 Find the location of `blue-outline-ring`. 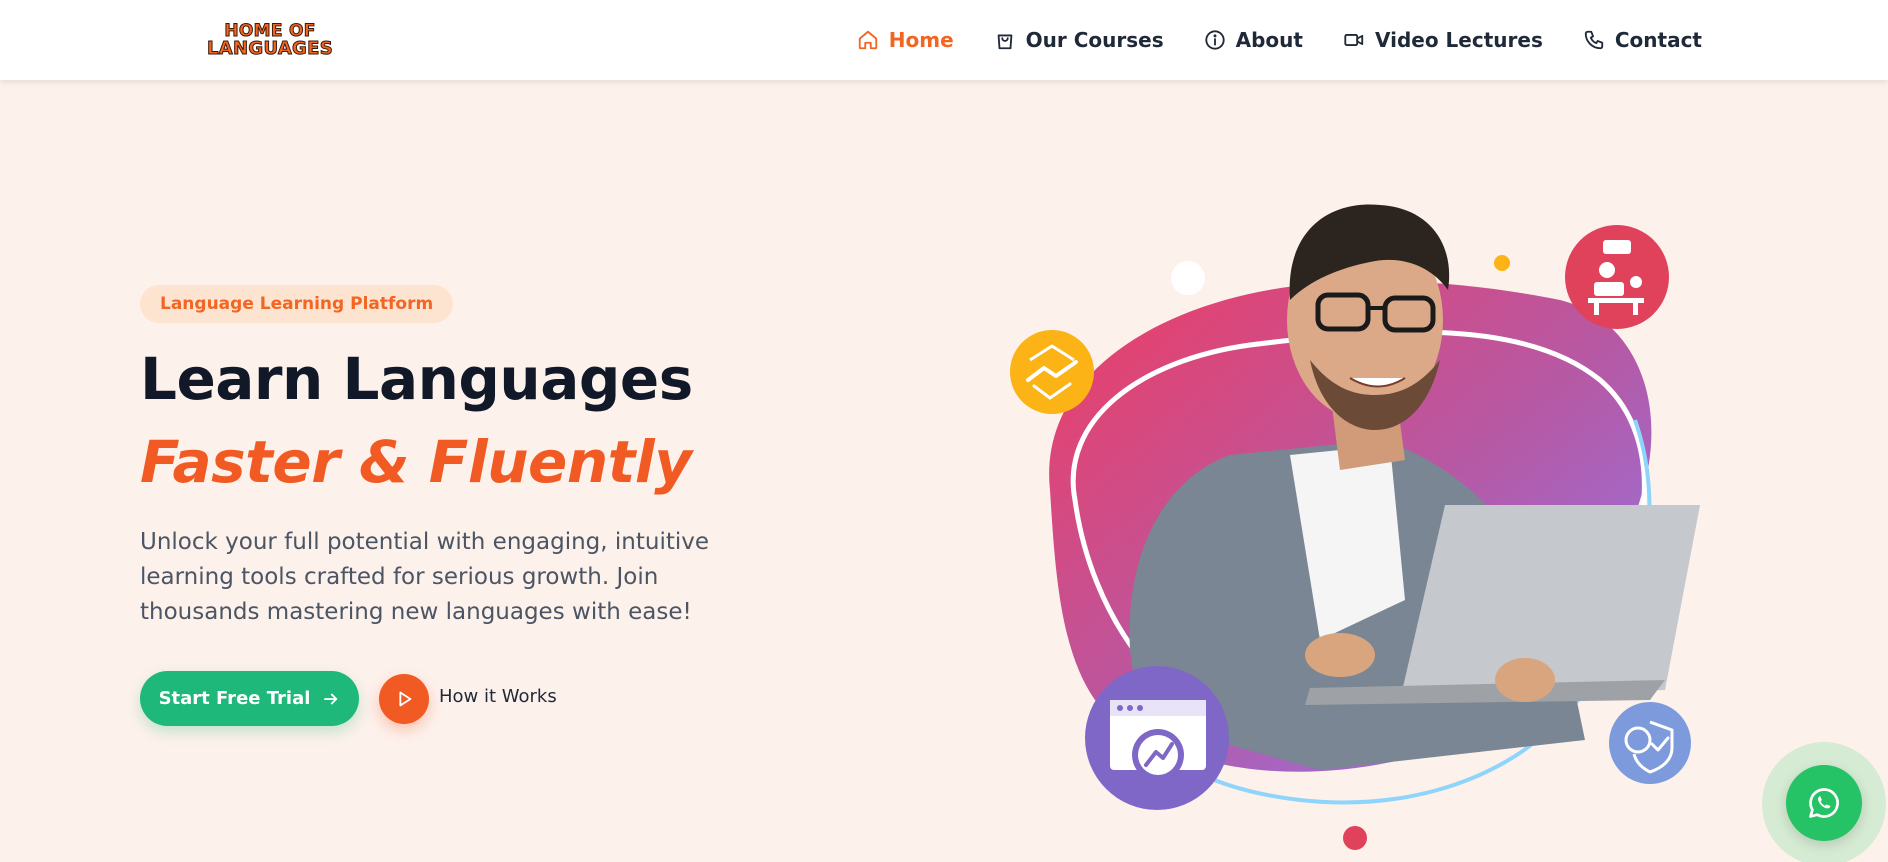

blue-outline-ring is located at coordinates (1400, 612).